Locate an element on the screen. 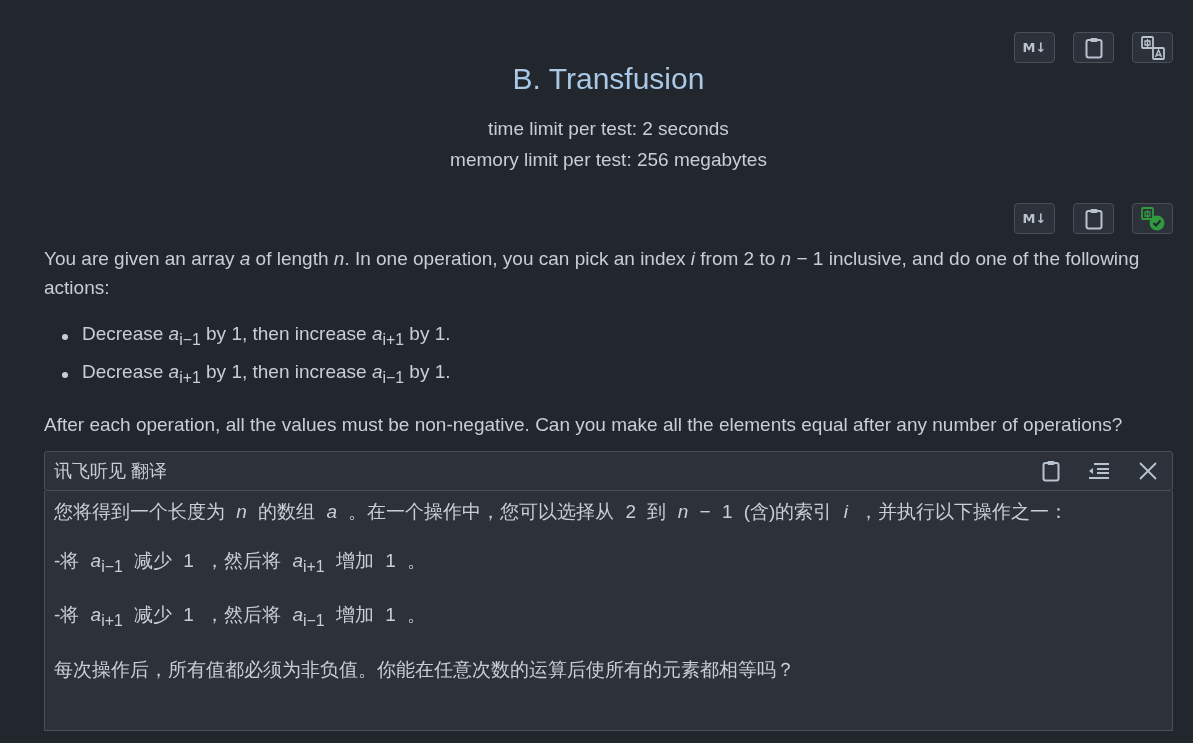 The height and width of the screenshot is (743, 1193). indent-icon is located at coordinates (1099, 470).